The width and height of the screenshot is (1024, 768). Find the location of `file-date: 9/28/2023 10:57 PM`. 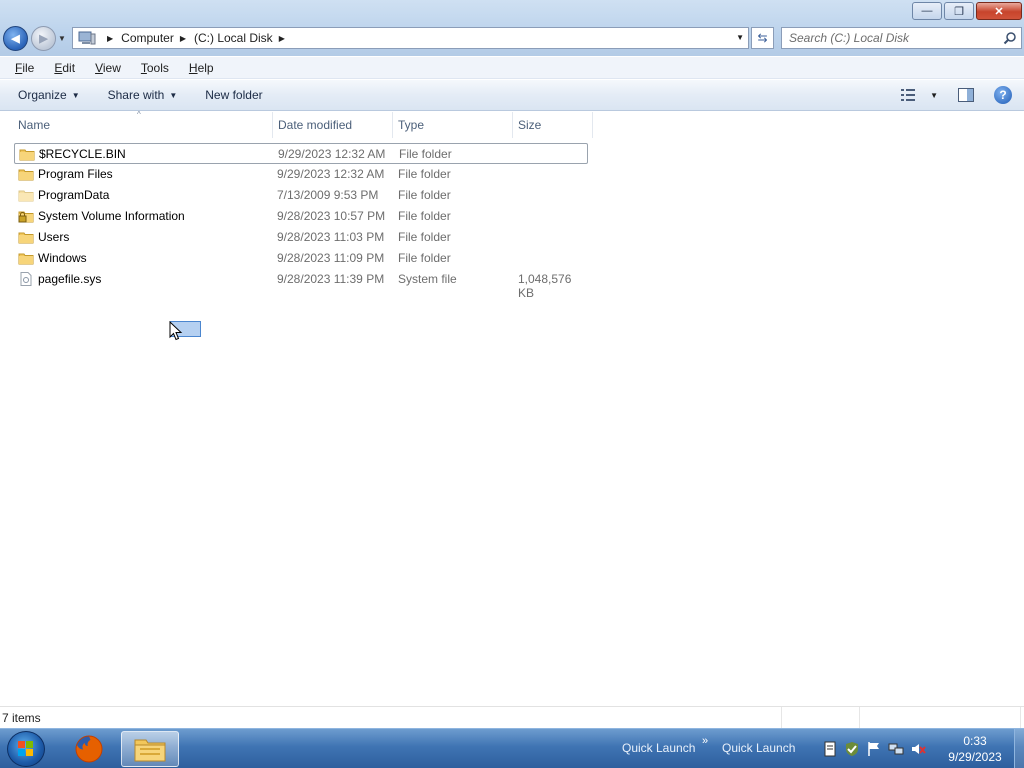

file-date: 9/28/2023 10:57 PM is located at coordinates (331, 216).